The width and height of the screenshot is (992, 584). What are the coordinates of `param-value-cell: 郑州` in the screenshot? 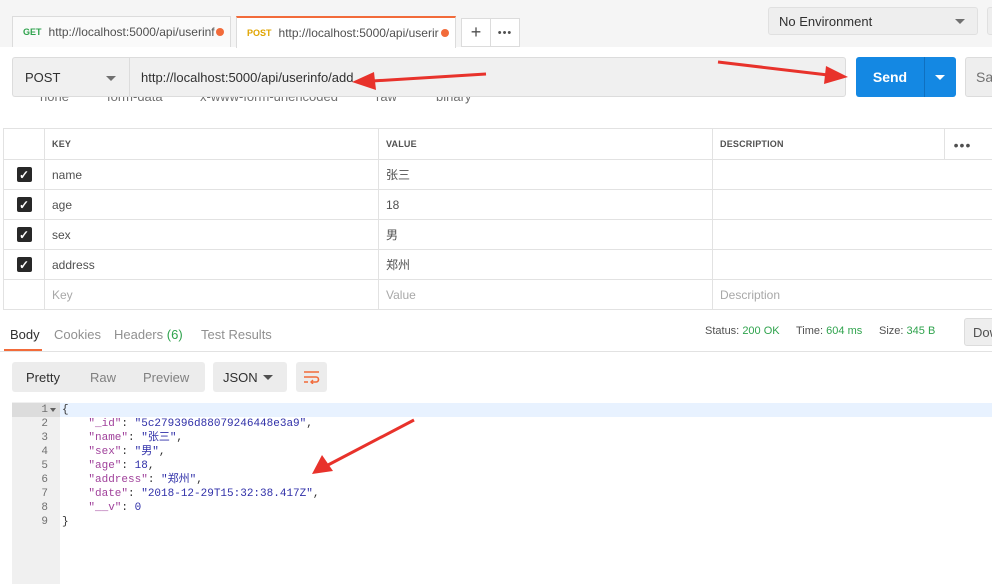 It's located at (545, 264).